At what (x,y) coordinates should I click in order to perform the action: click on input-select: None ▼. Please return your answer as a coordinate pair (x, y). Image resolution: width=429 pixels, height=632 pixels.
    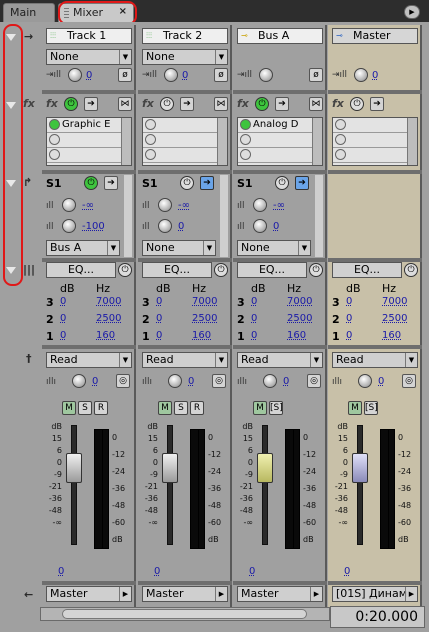
    Looking at the image, I should click on (89, 57).